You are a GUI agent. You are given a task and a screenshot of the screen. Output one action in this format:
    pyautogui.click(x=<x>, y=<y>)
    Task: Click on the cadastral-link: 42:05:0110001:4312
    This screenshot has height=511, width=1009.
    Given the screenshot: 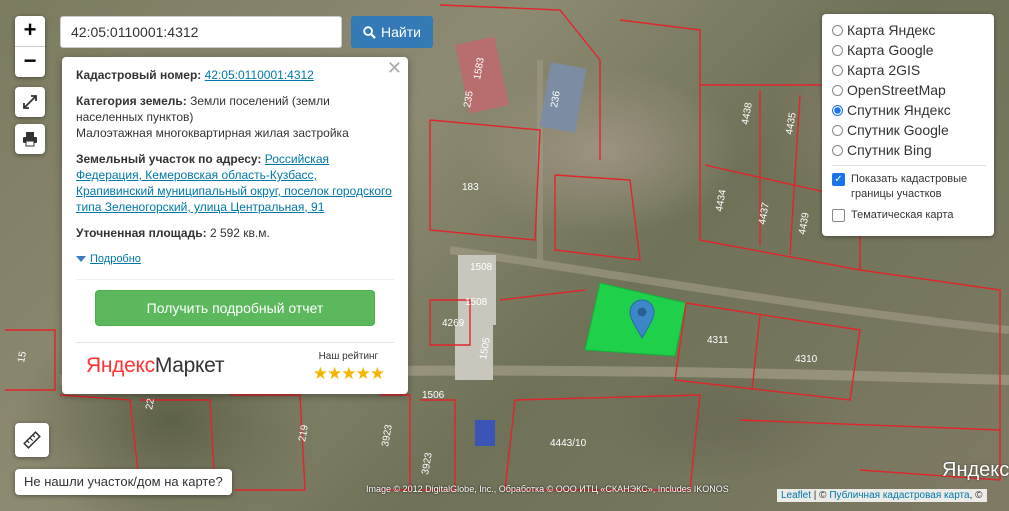 What is the action you would take?
    pyautogui.click(x=259, y=75)
    